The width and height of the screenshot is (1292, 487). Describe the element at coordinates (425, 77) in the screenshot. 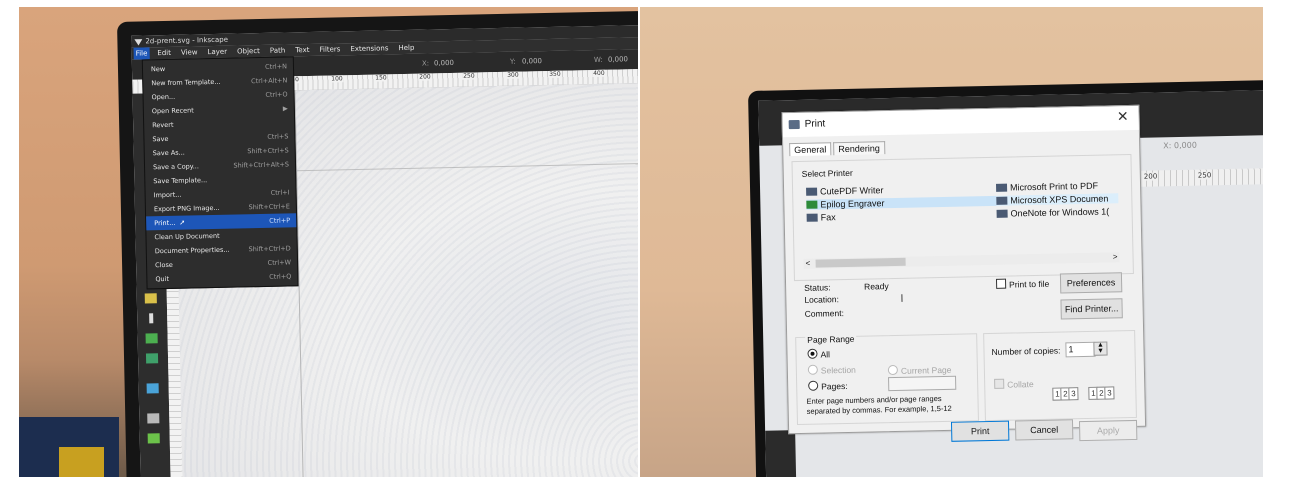

I see `ruler-label: 200` at that location.